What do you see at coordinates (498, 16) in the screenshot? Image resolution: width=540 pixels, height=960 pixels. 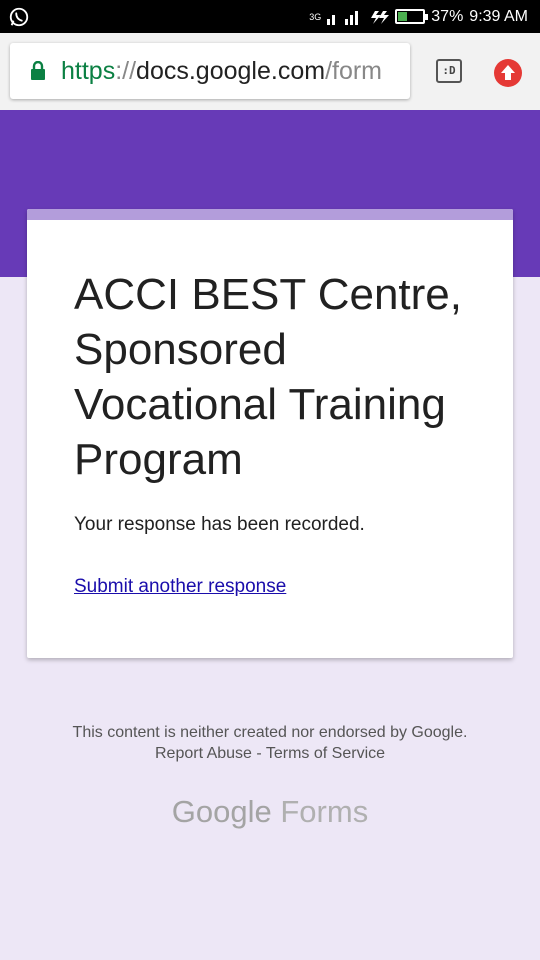 I see `clock: 9:39 AM` at bounding box center [498, 16].